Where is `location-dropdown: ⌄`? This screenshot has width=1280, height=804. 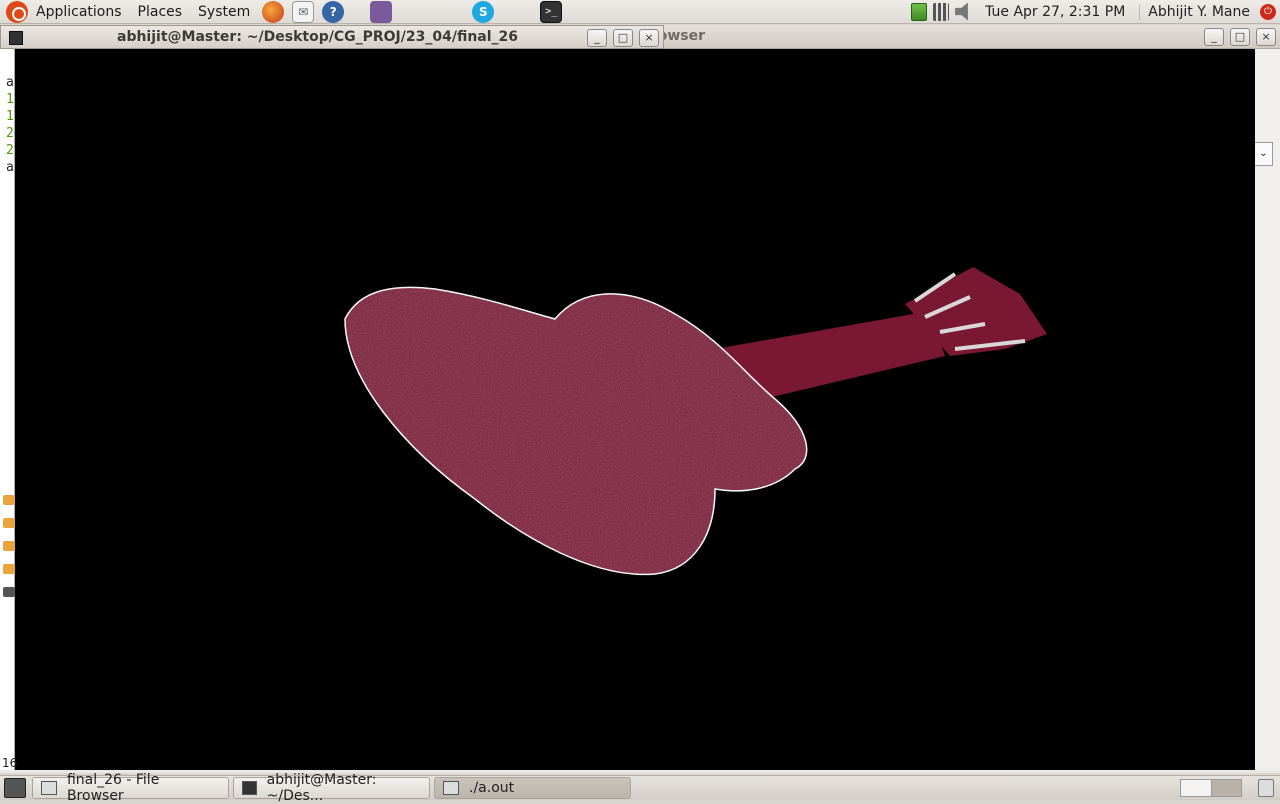 location-dropdown: ⌄ is located at coordinates (1264, 154).